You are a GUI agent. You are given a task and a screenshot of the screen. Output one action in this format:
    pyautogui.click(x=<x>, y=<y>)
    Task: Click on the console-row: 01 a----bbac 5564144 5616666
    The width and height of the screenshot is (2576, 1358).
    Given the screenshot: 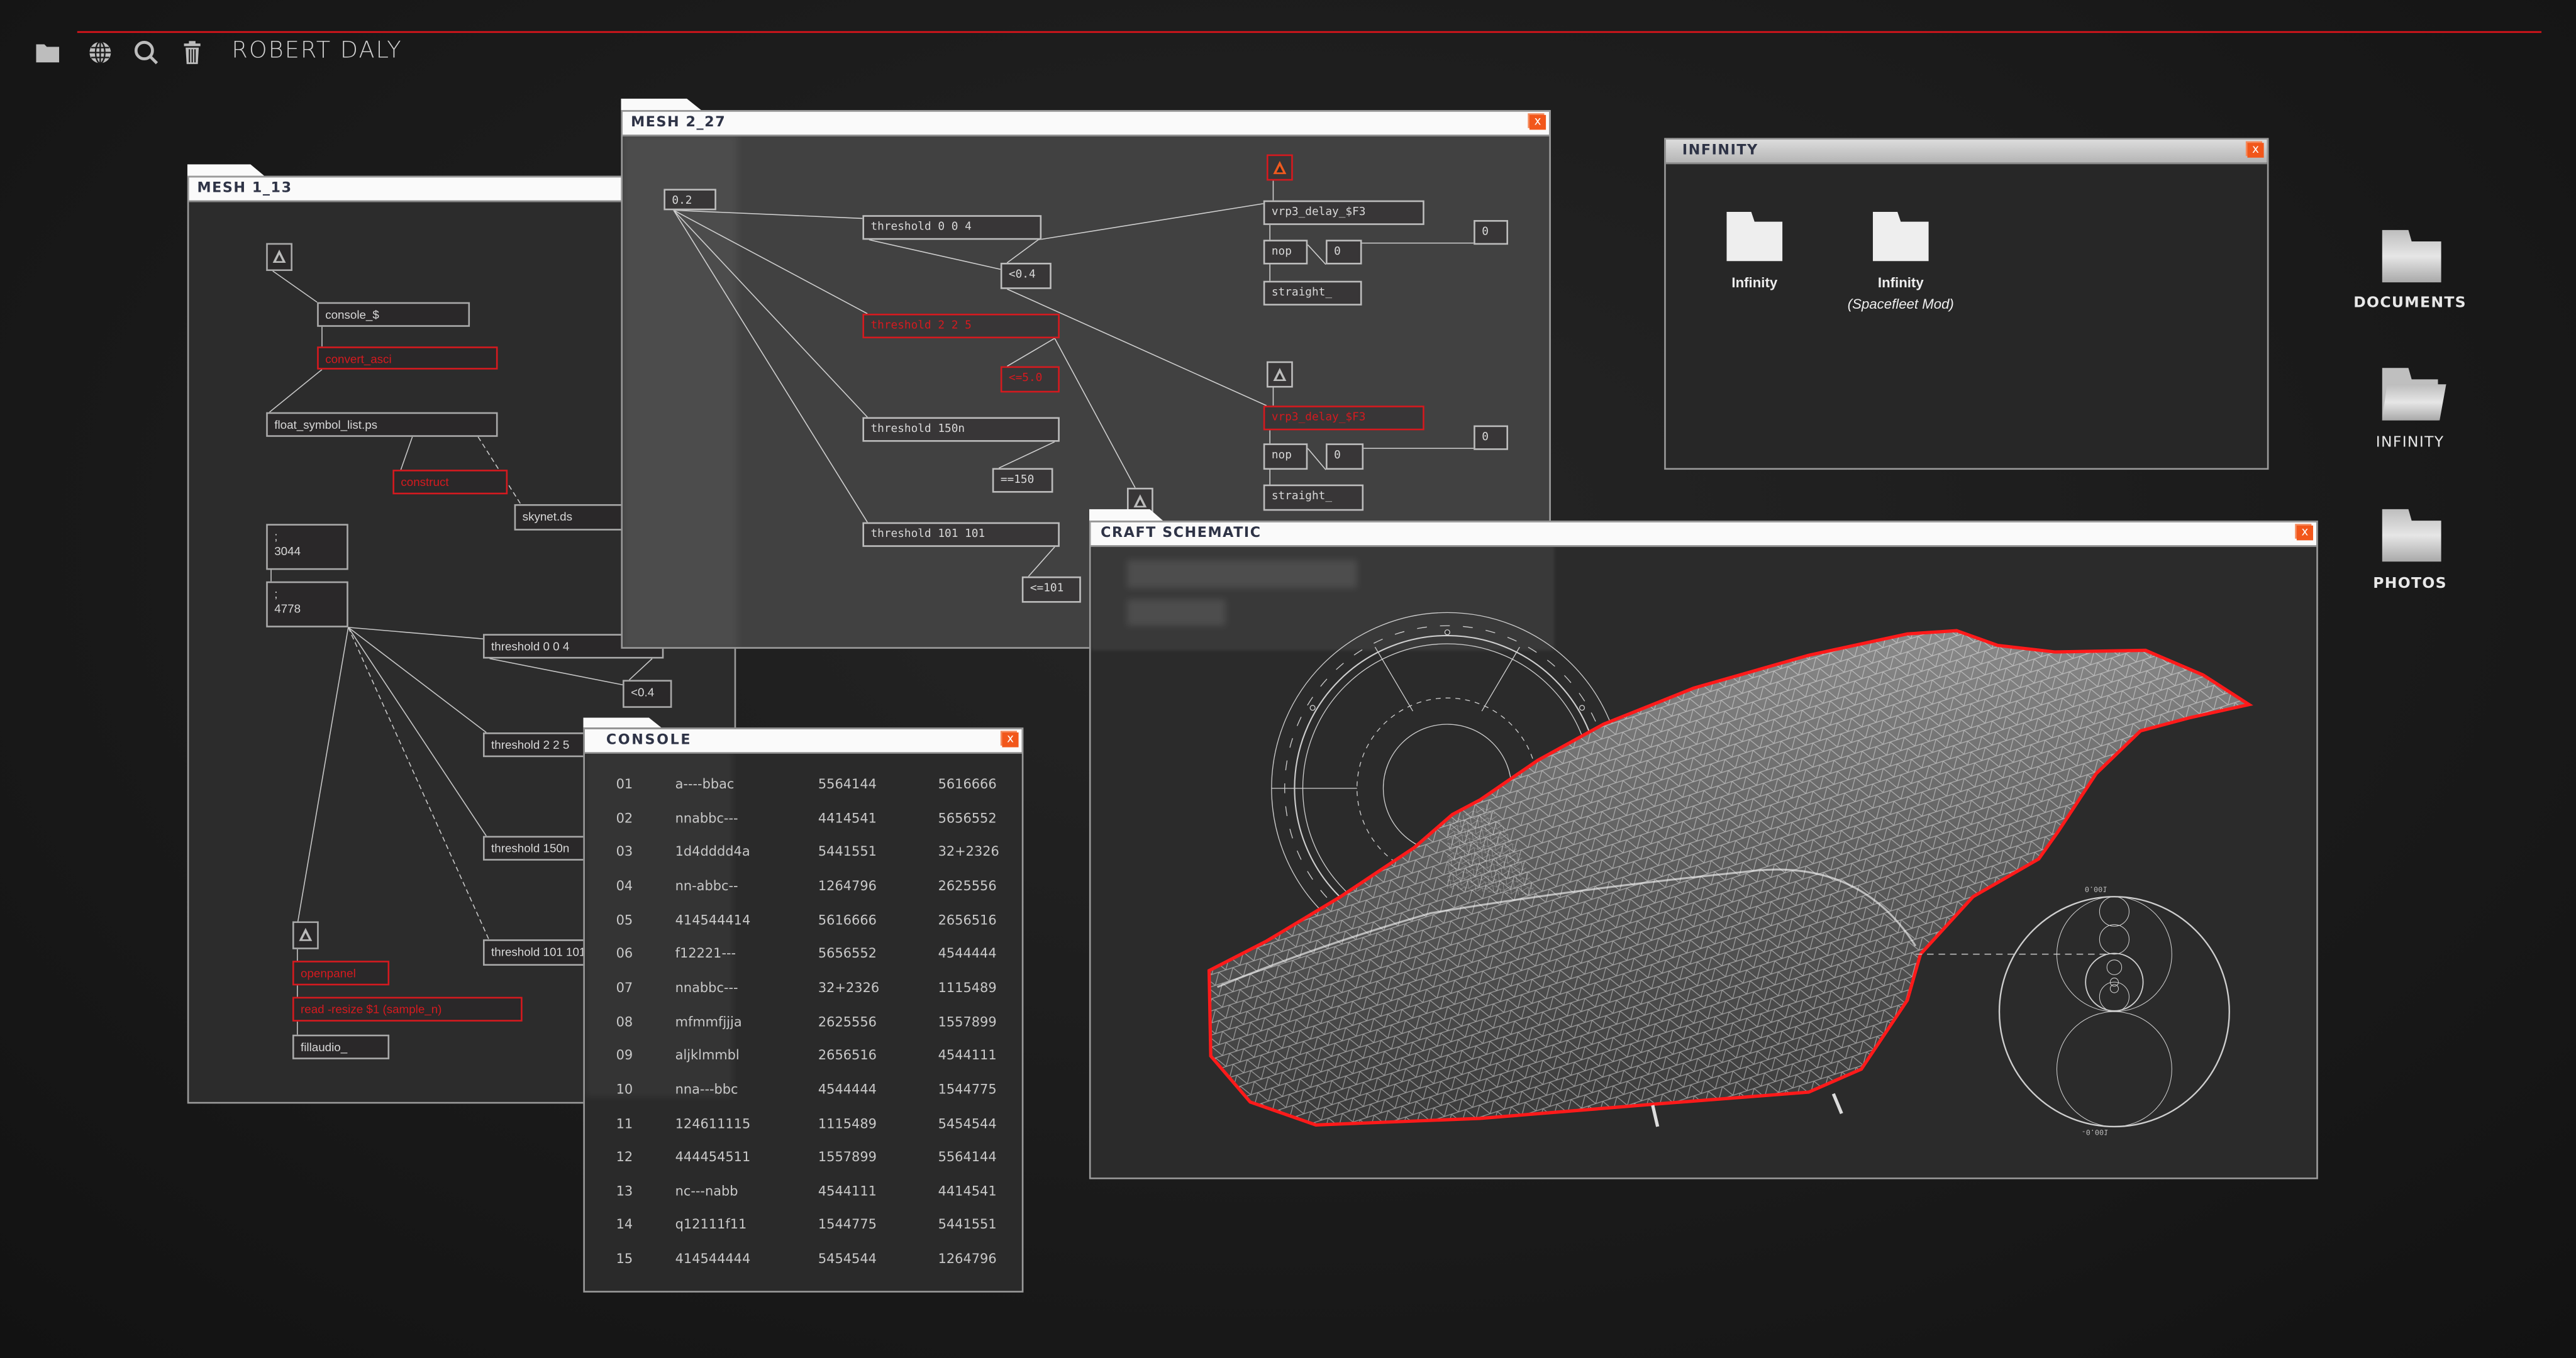 What is the action you would take?
    pyautogui.click(x=803, y=788)
    